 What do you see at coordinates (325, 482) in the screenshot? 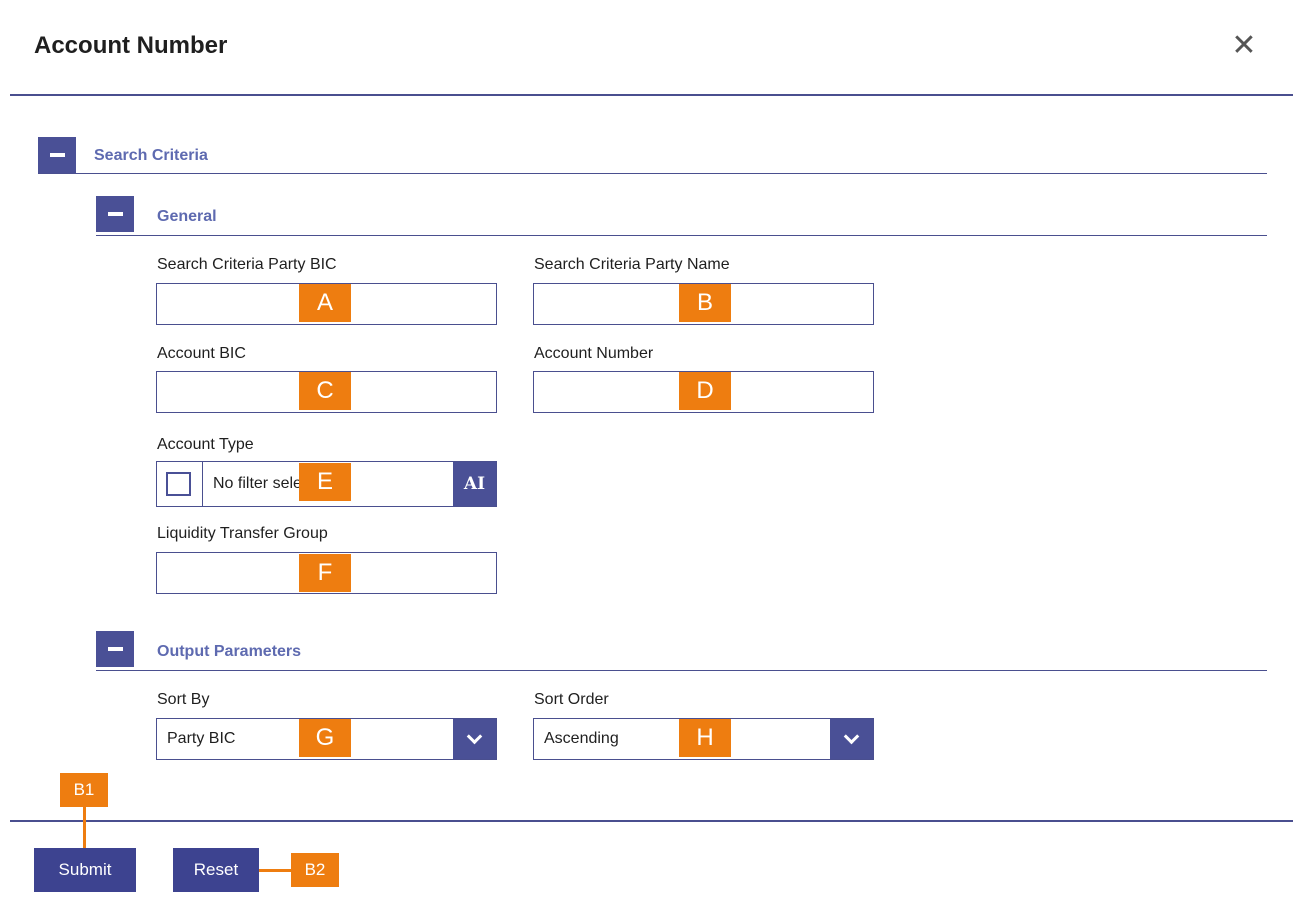
I see `marker-e: E` at bounding box center [325, 482].